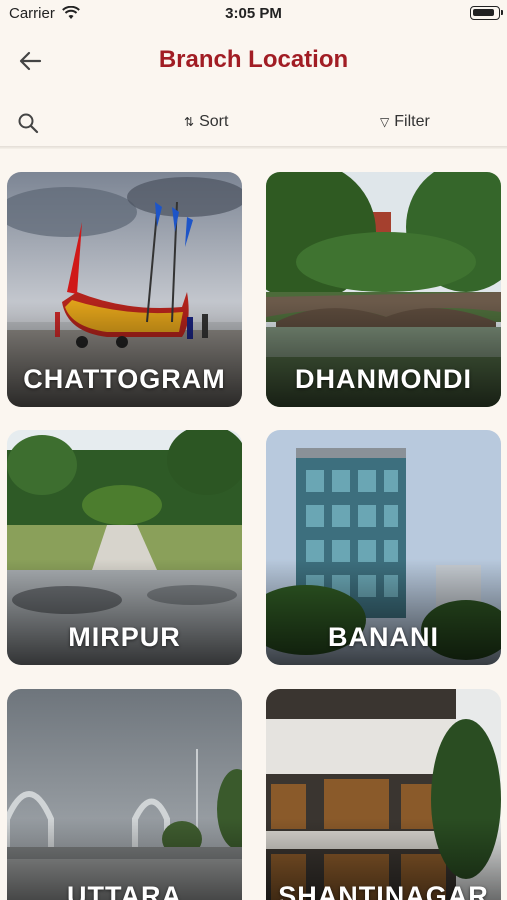  Describe the element at coordinates (214, 121) in the screenshot. I see `sort-label: Sort` at that location.